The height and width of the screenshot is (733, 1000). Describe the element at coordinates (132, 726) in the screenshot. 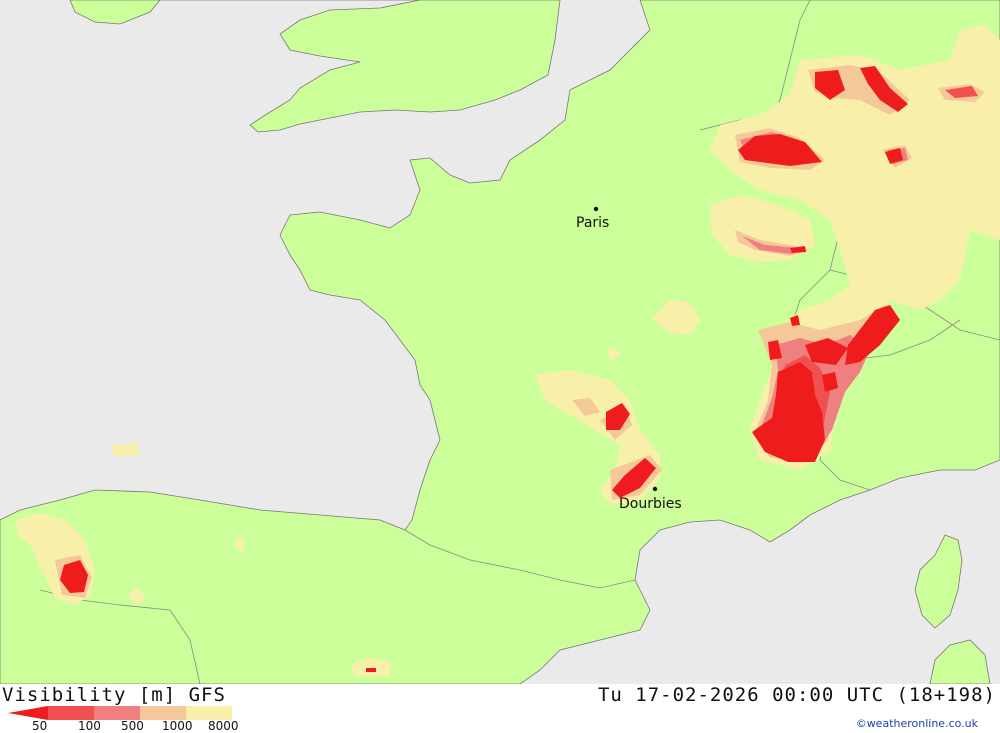

I see `legend-label-500: 500` at that location.